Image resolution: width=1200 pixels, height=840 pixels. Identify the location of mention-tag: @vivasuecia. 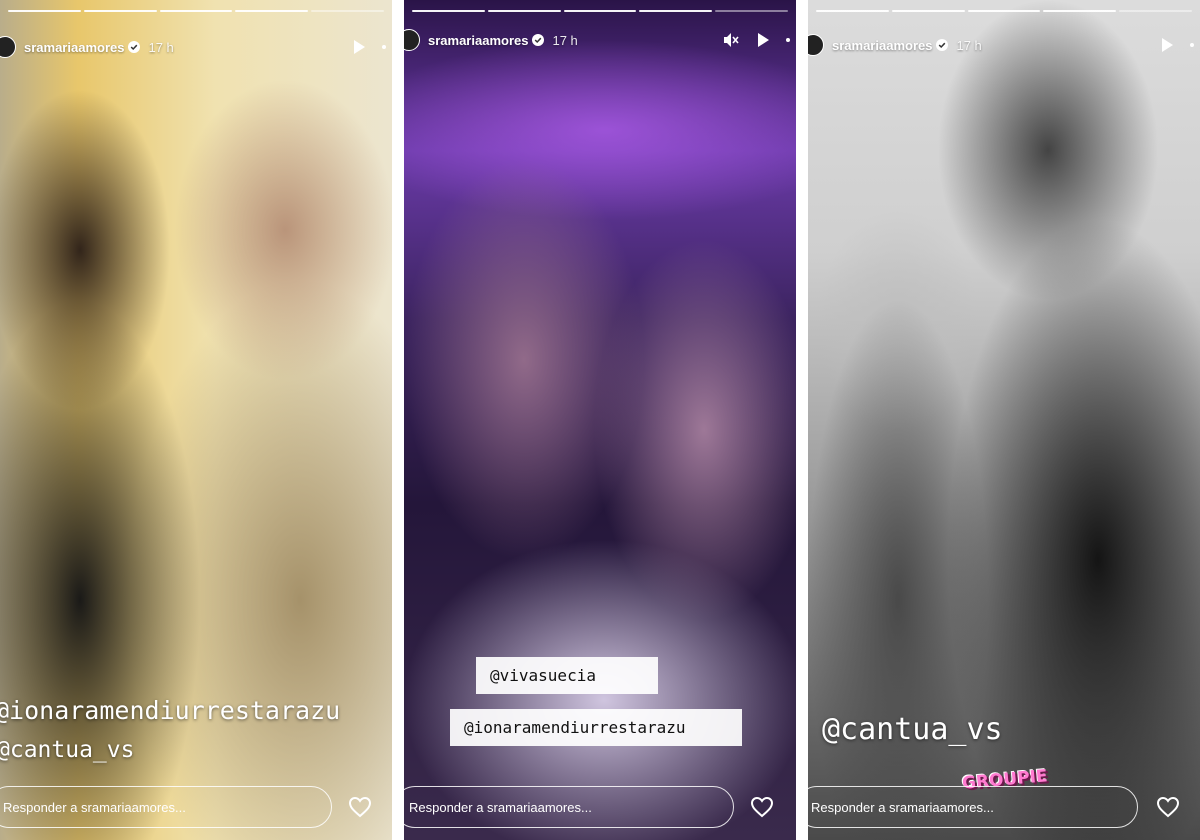
(567, 675).